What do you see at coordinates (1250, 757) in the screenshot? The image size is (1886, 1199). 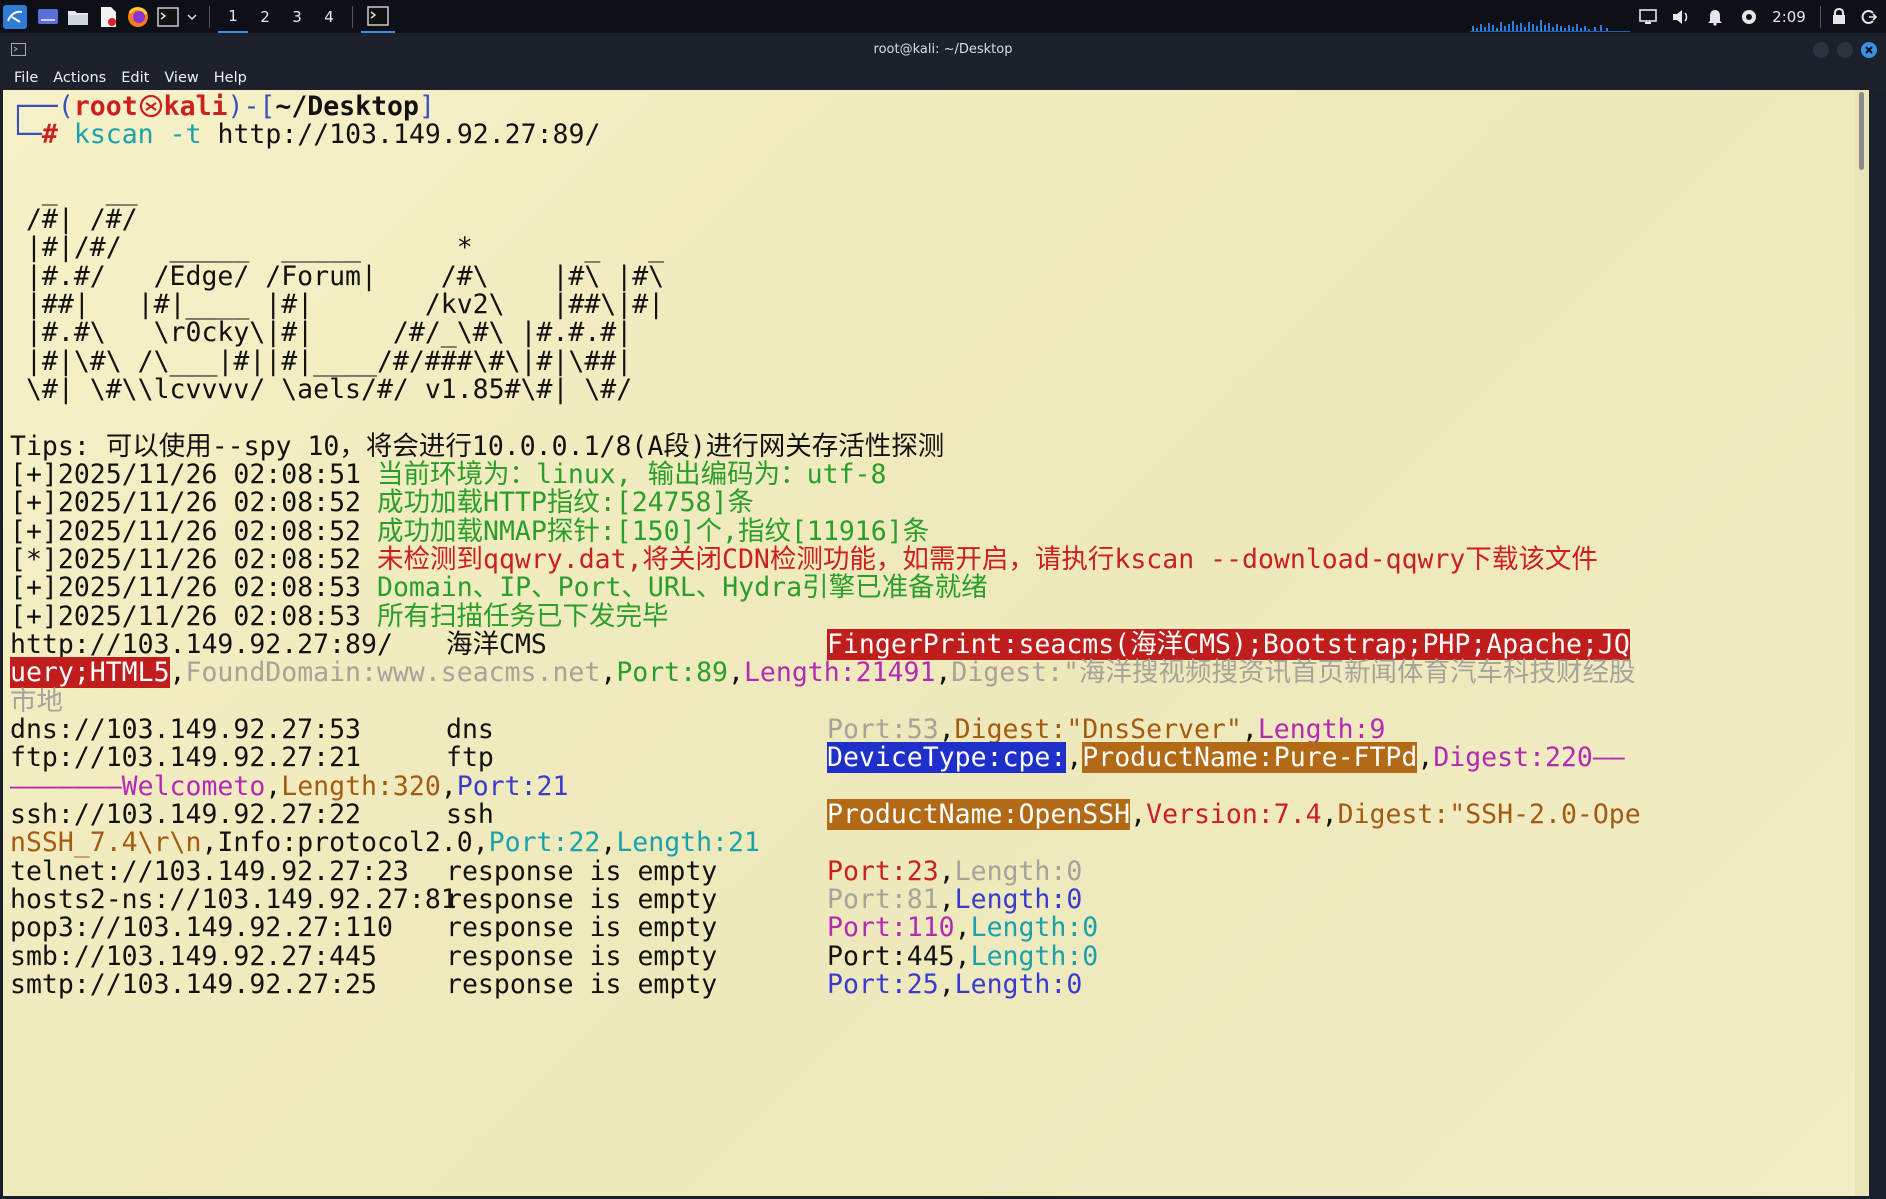 I see `product-name-highlight: ProductName:Pure-FTPd` at bounding box center [1250, 757].